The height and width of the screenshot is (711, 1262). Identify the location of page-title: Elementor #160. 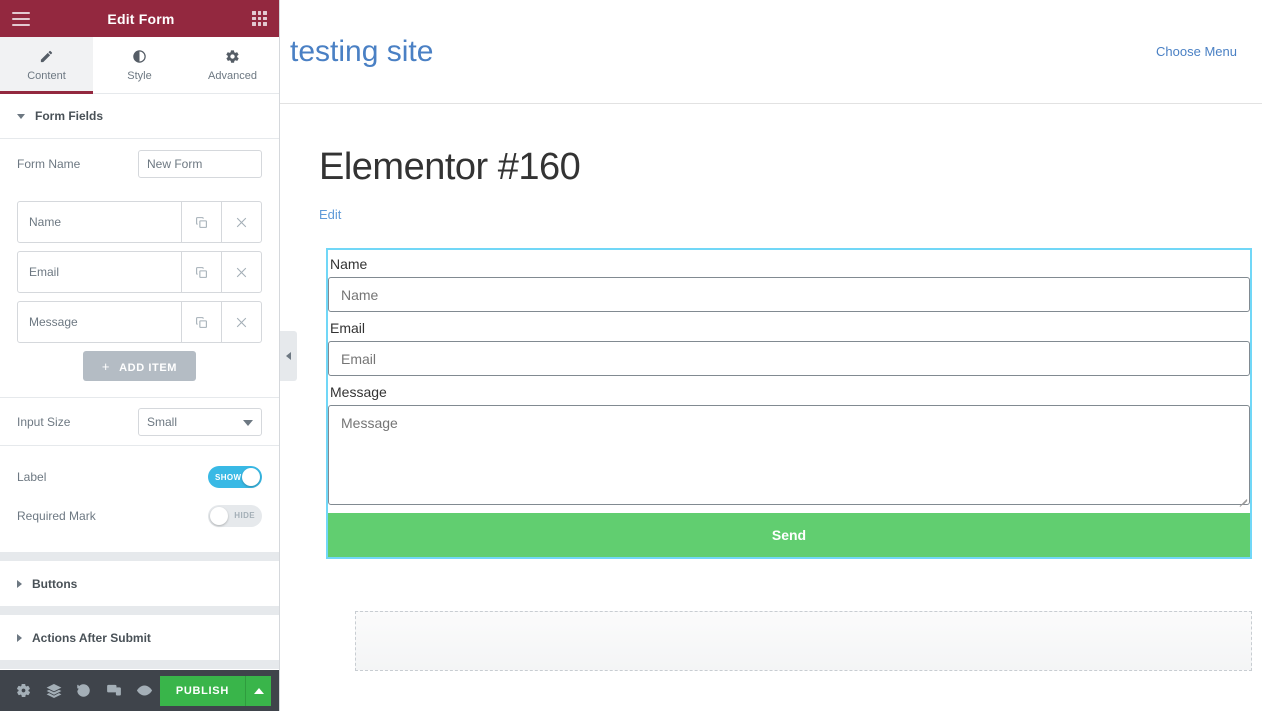
(450, 167).